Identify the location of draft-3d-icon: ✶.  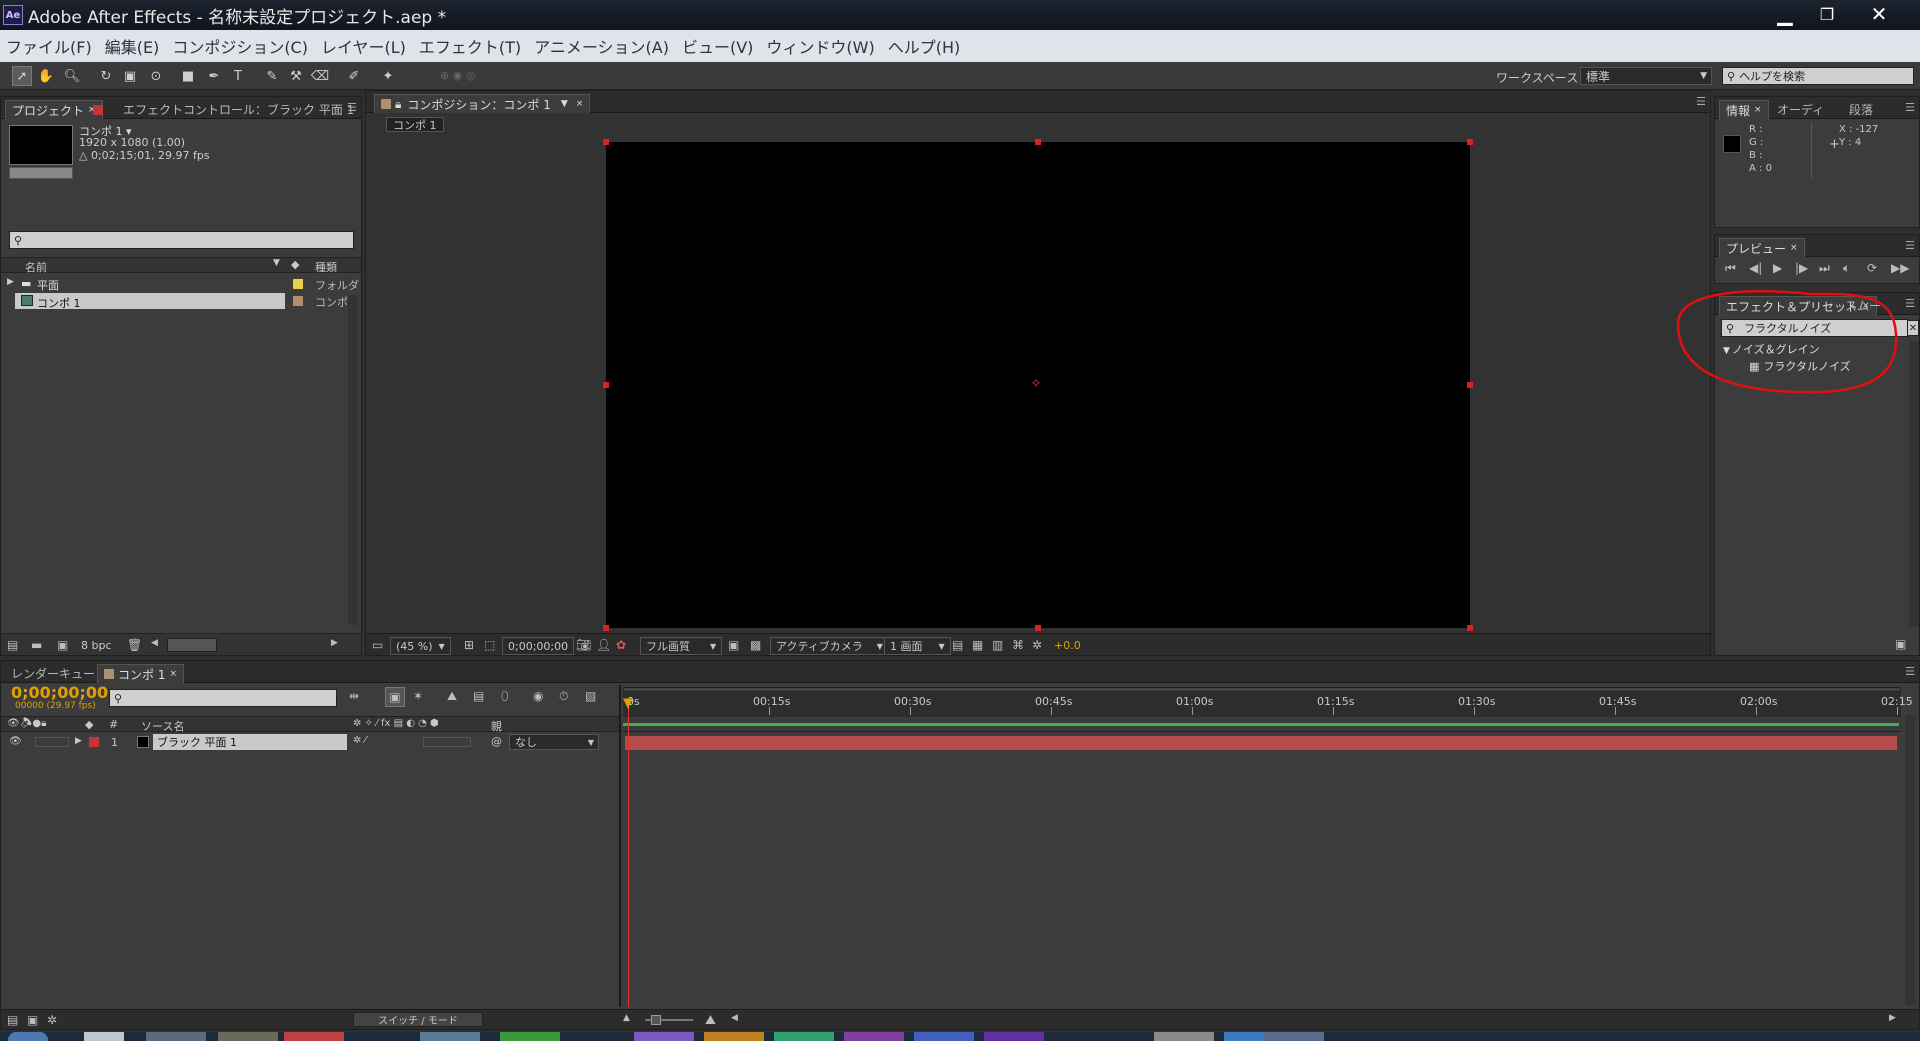
(418, 696).